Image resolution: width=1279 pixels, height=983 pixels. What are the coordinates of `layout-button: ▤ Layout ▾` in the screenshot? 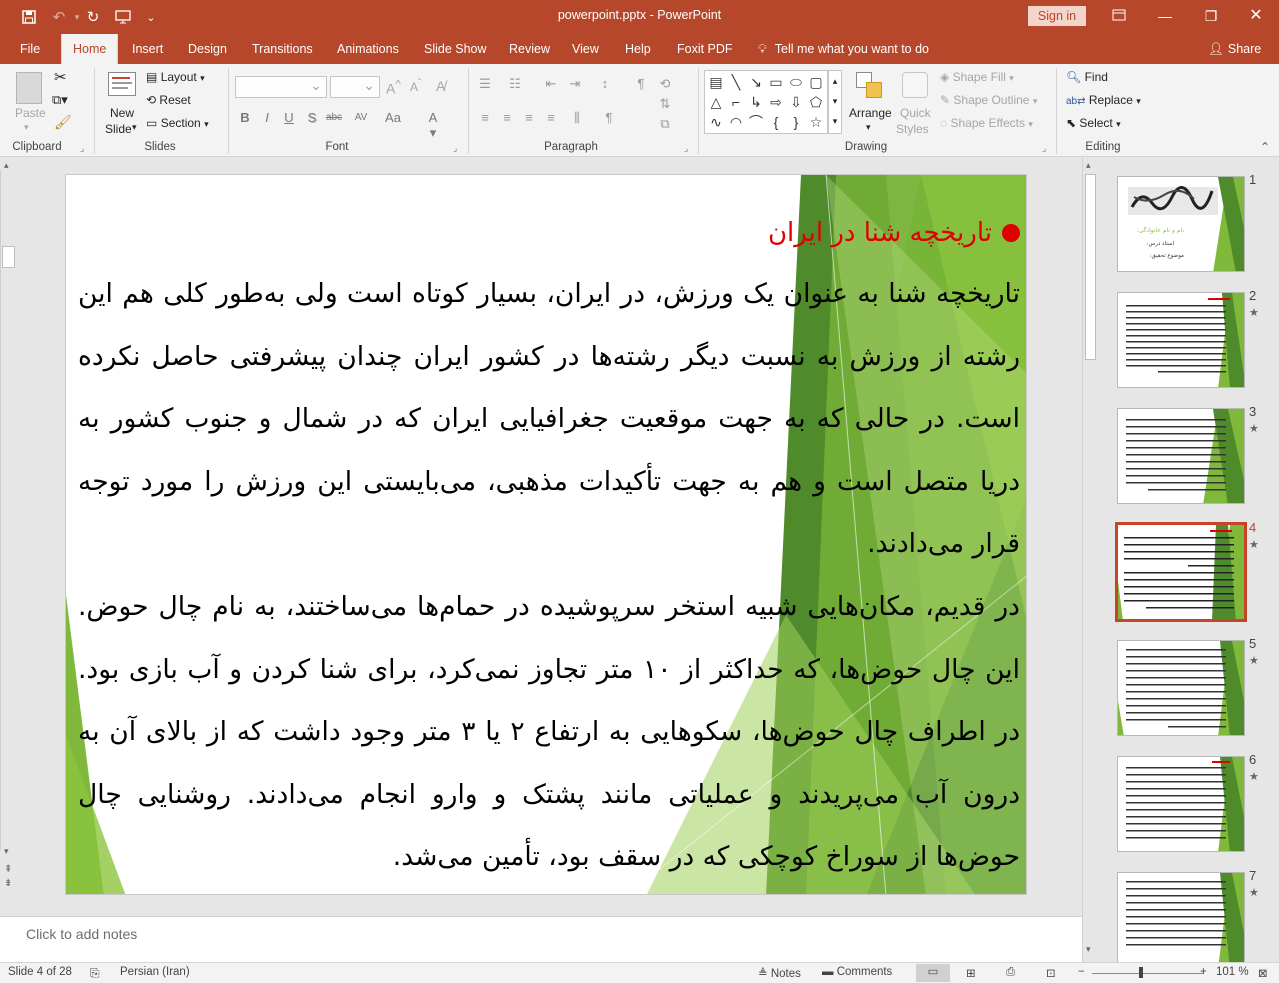 It's located at (175, 77).